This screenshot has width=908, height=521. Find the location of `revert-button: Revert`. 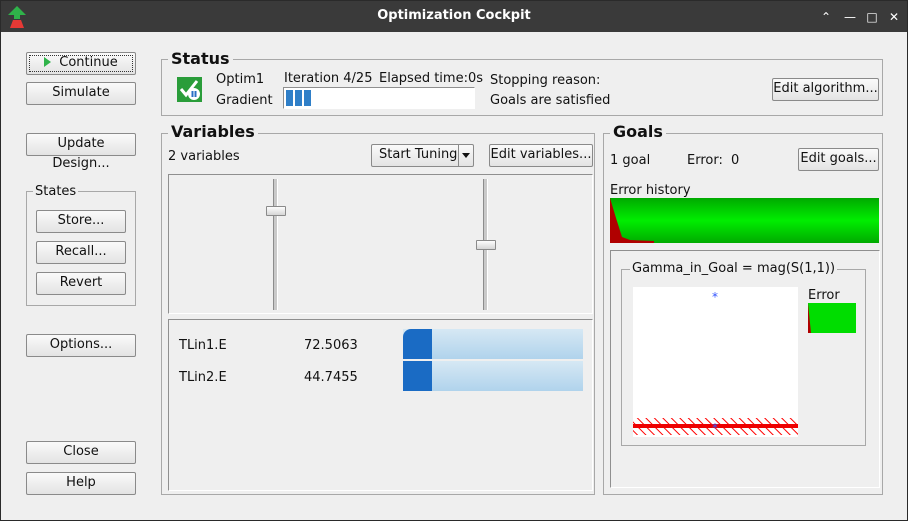

revert-button: Revert is located at coordinates (81, 283).